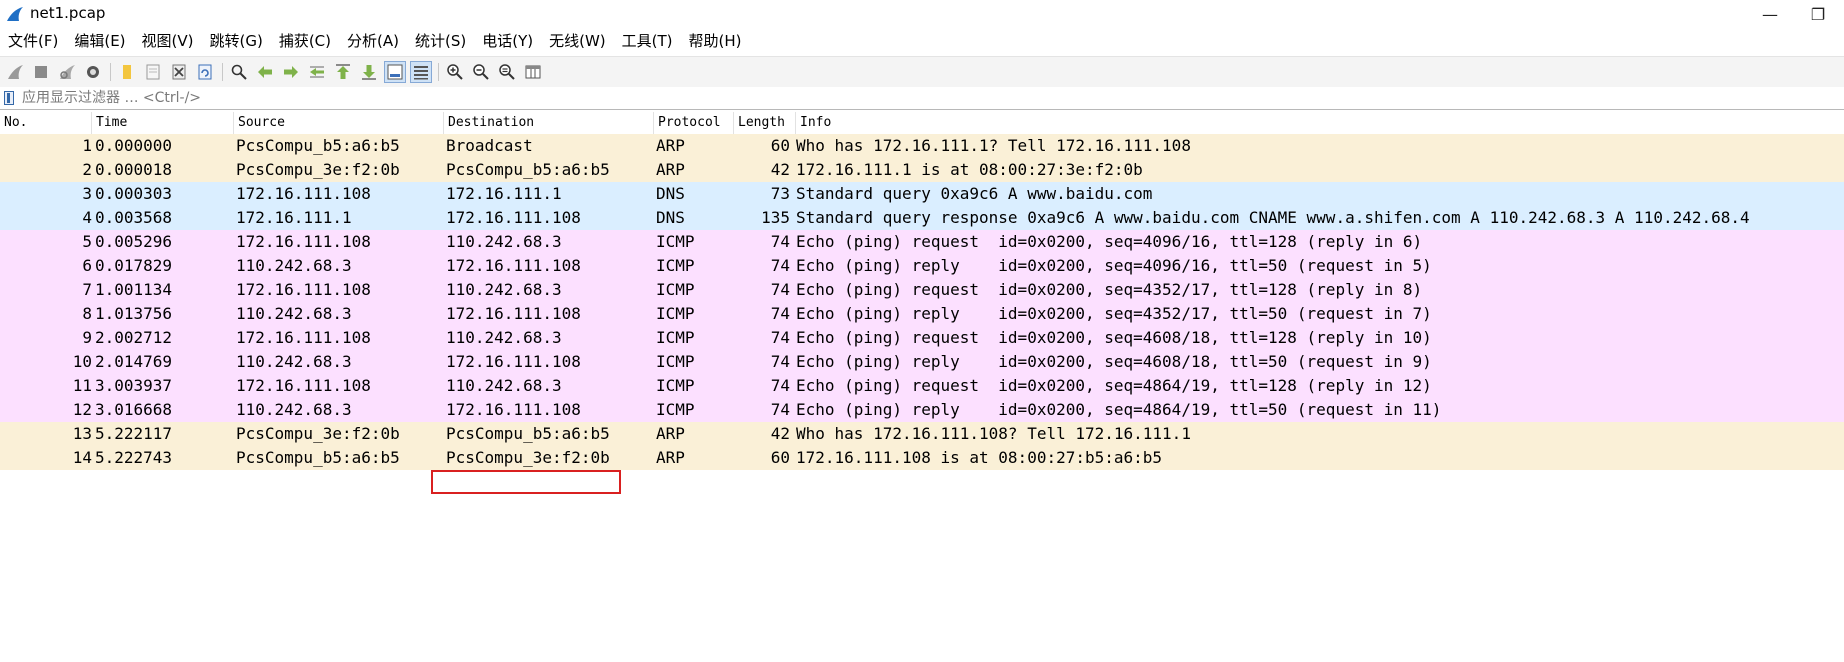 The height and width of the screenshot is (662, 1844). Describe the element at coordinates (715, 41) in the screenshot. I see `menu-help: 帮助(H)` at that location.